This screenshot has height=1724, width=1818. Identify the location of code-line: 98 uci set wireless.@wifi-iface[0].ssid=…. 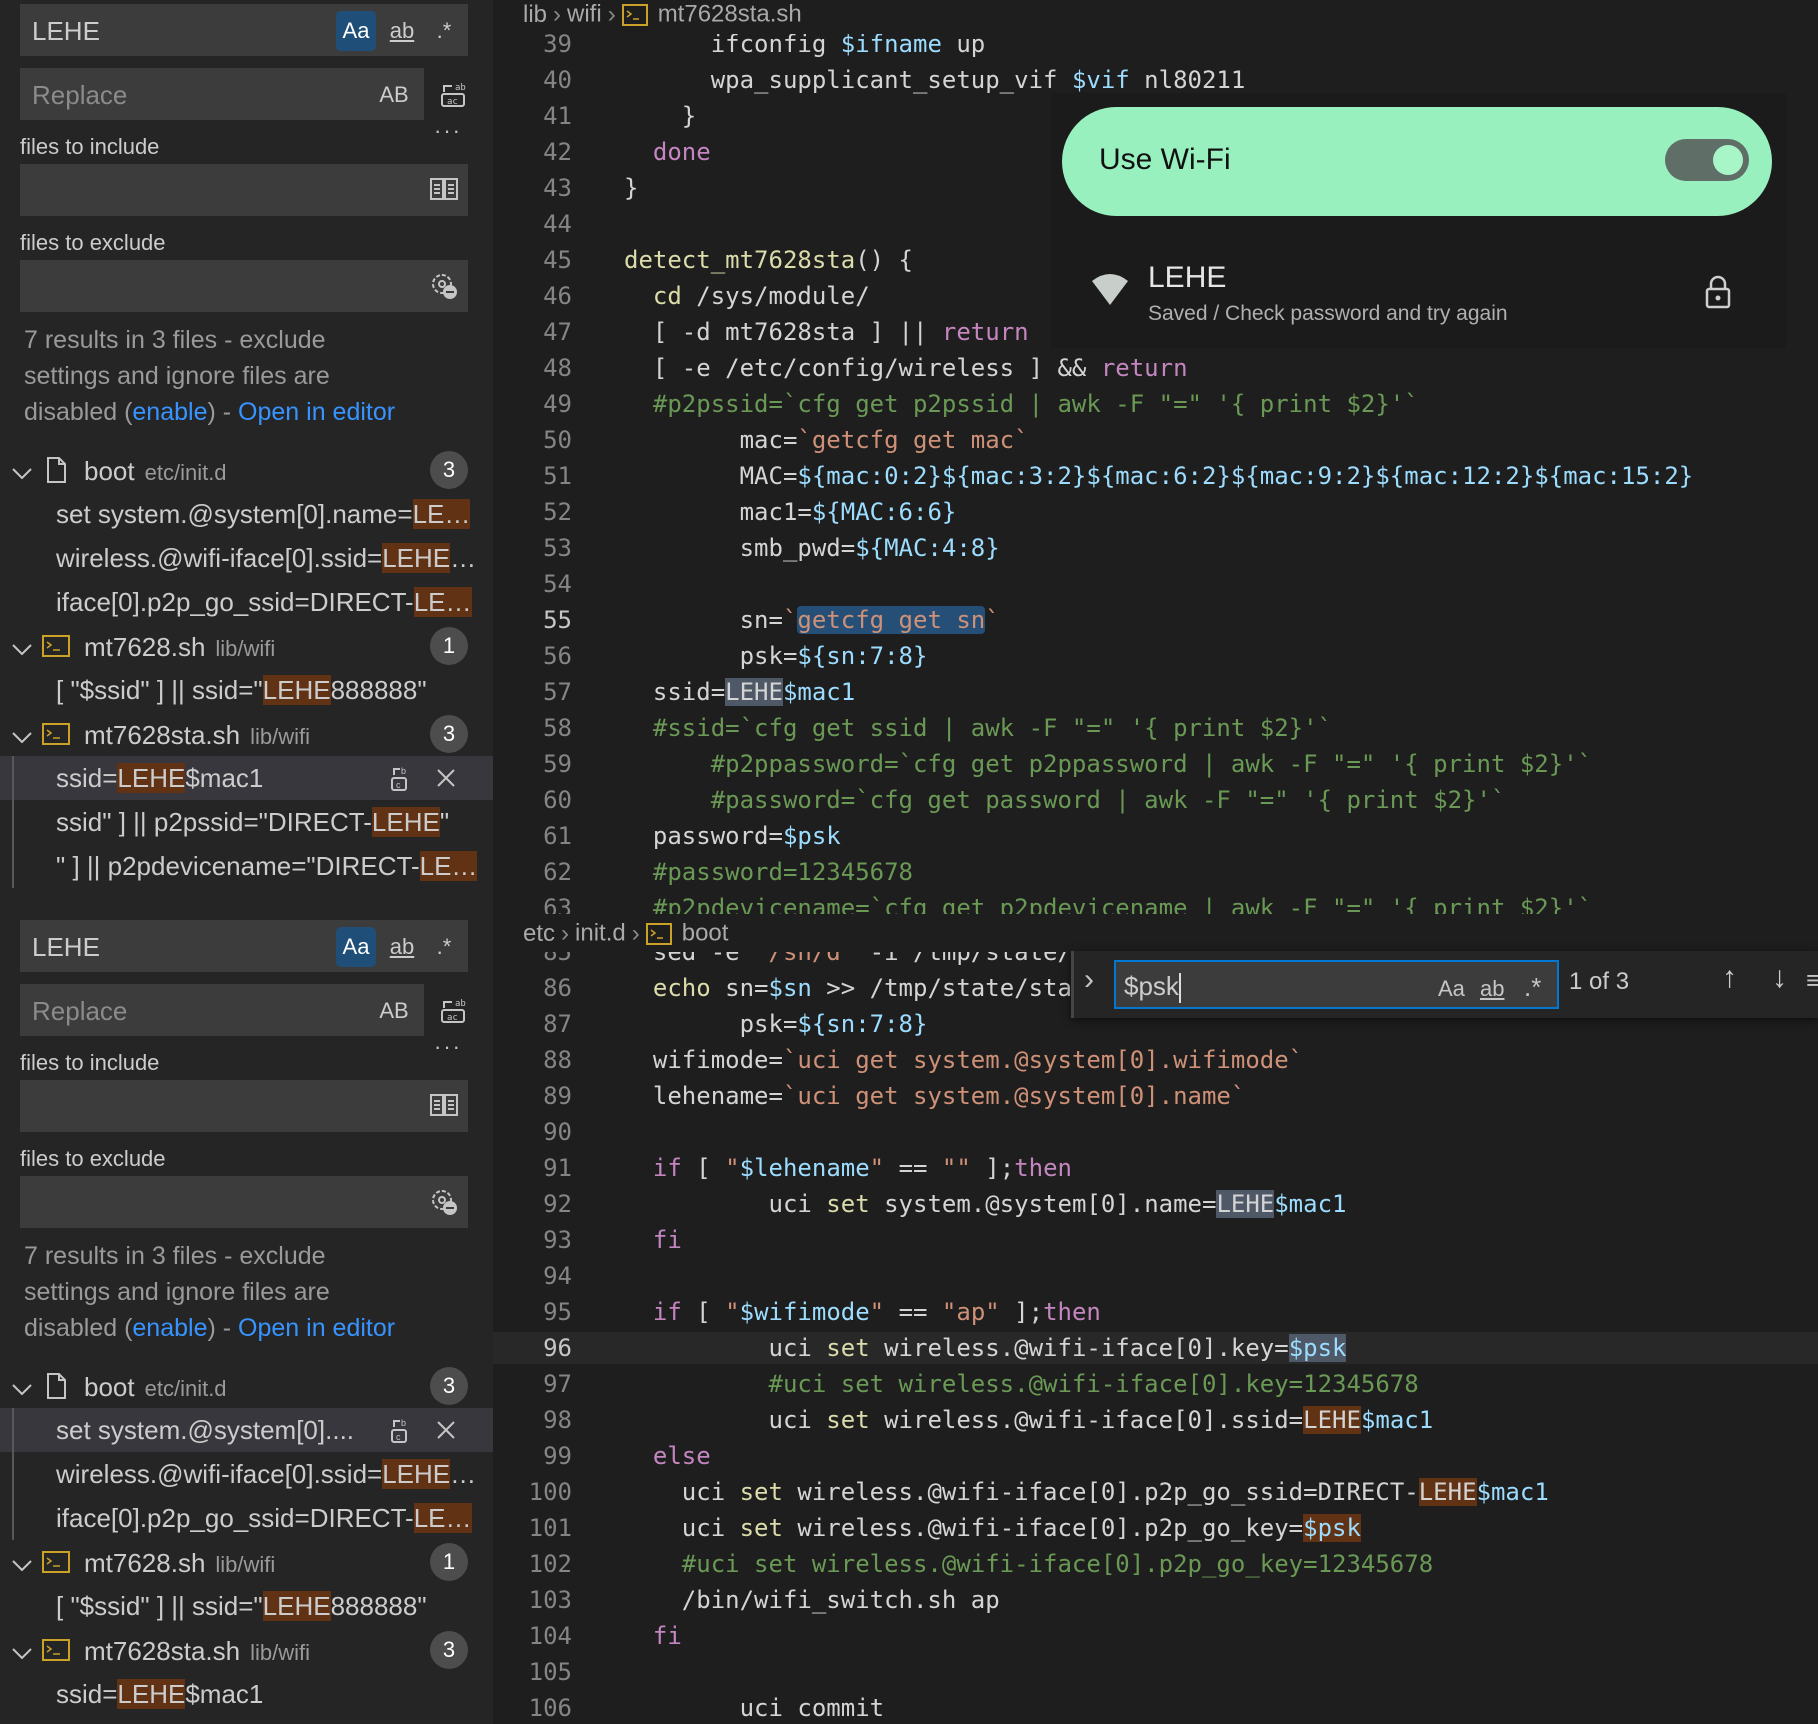
(1155, 1420).